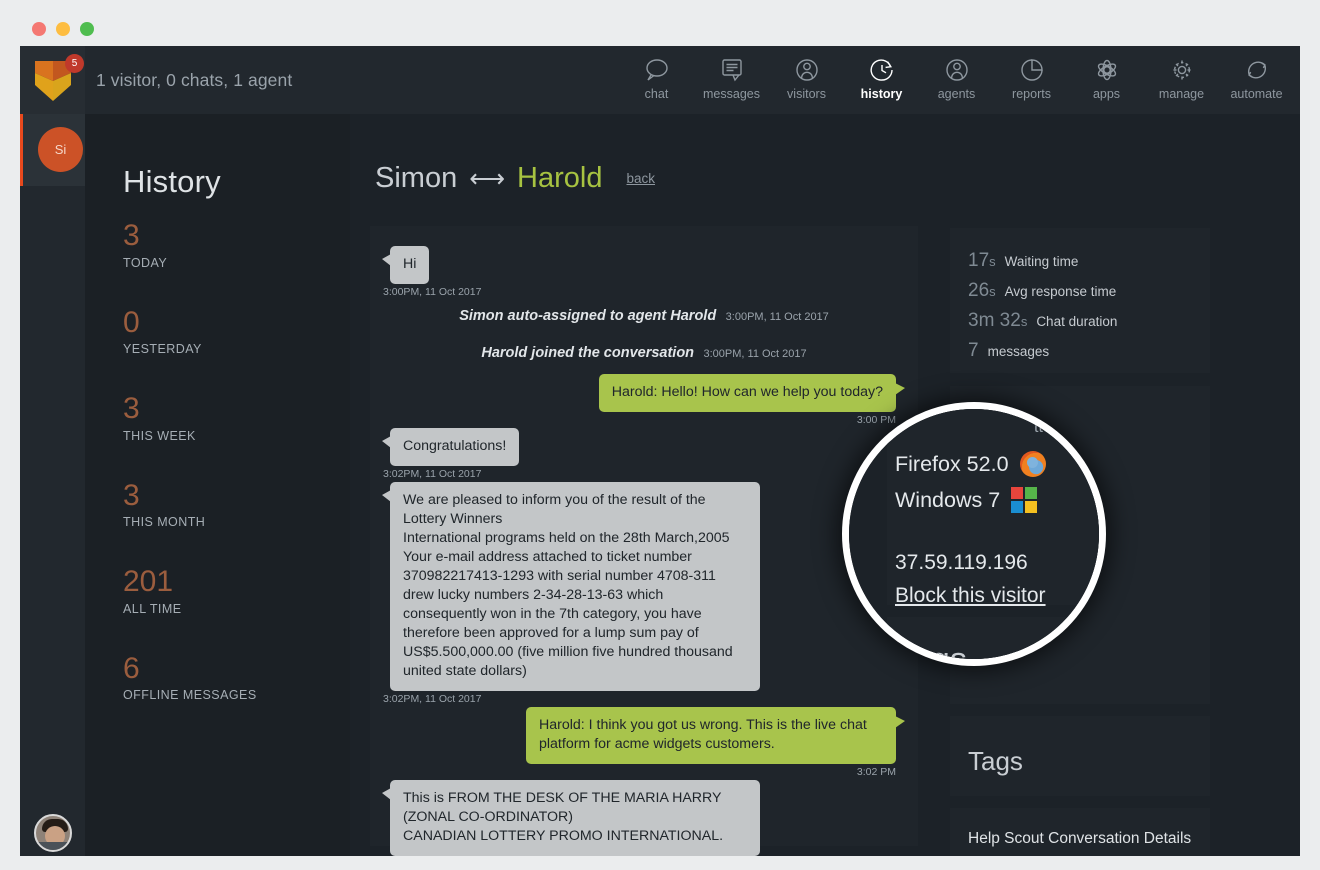 The width and height of the screenshot is (1320, 870). Describe the element at coordinates (57, 79) in the screenshot. I see `brand-fox-logo-icon: 5` at that location.